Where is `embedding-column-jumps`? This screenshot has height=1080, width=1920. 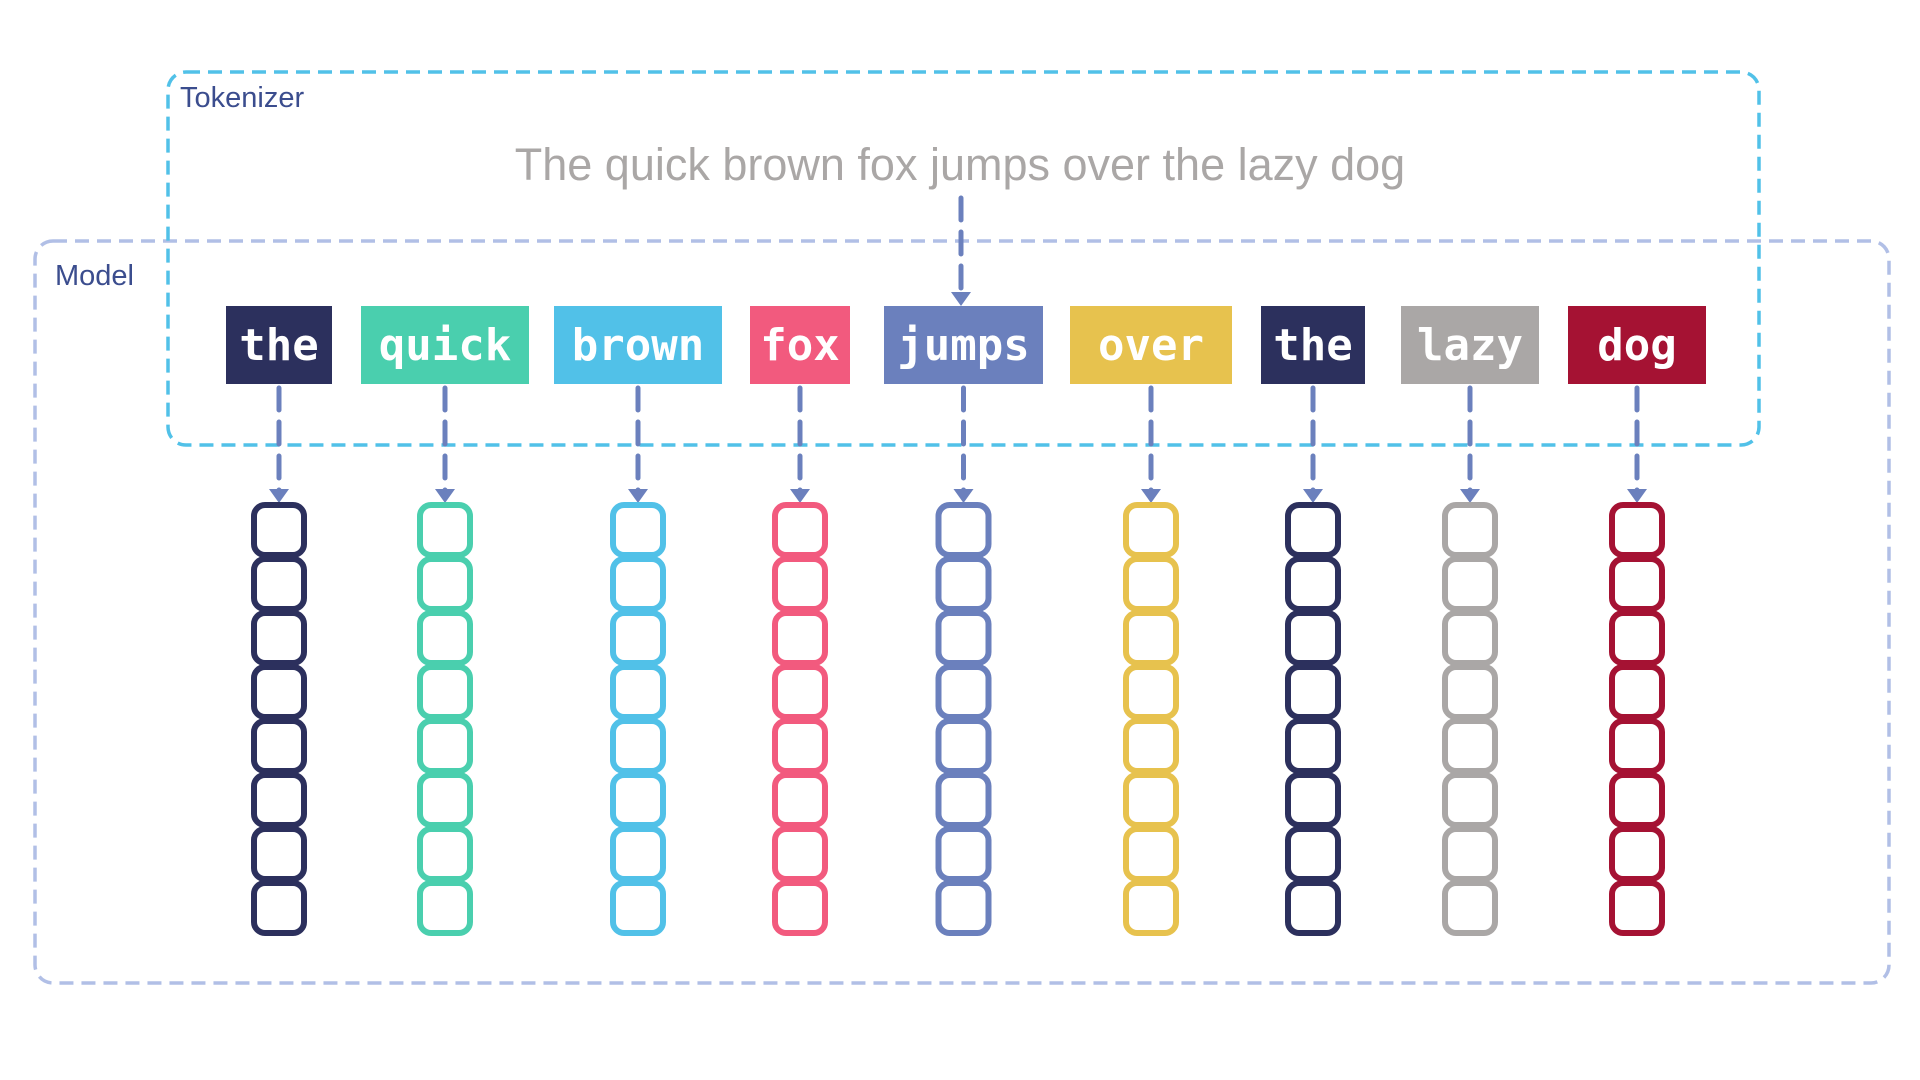 embedding-column-jumps is located at coordinates (963, 719).